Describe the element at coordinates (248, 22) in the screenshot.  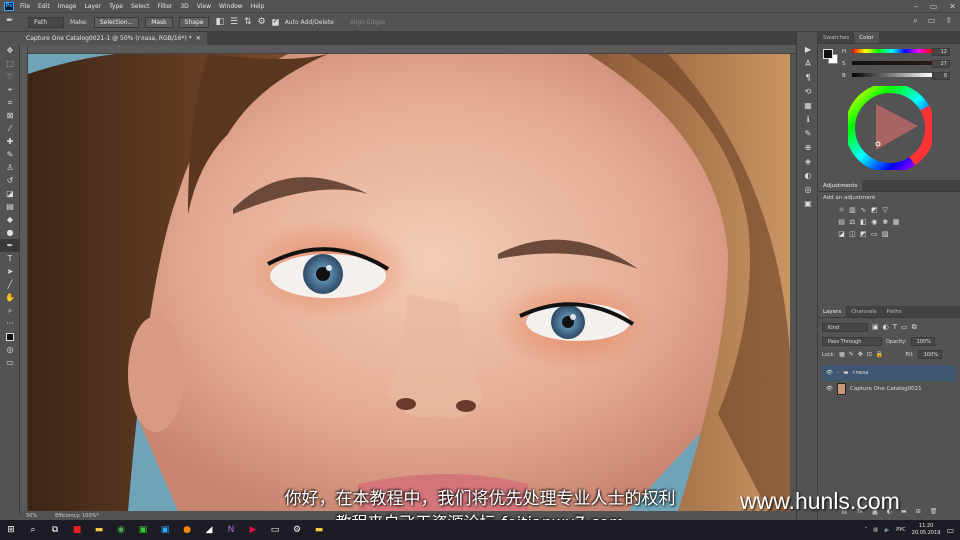
I see `path-arrangement-icon: ⇅` at that location.